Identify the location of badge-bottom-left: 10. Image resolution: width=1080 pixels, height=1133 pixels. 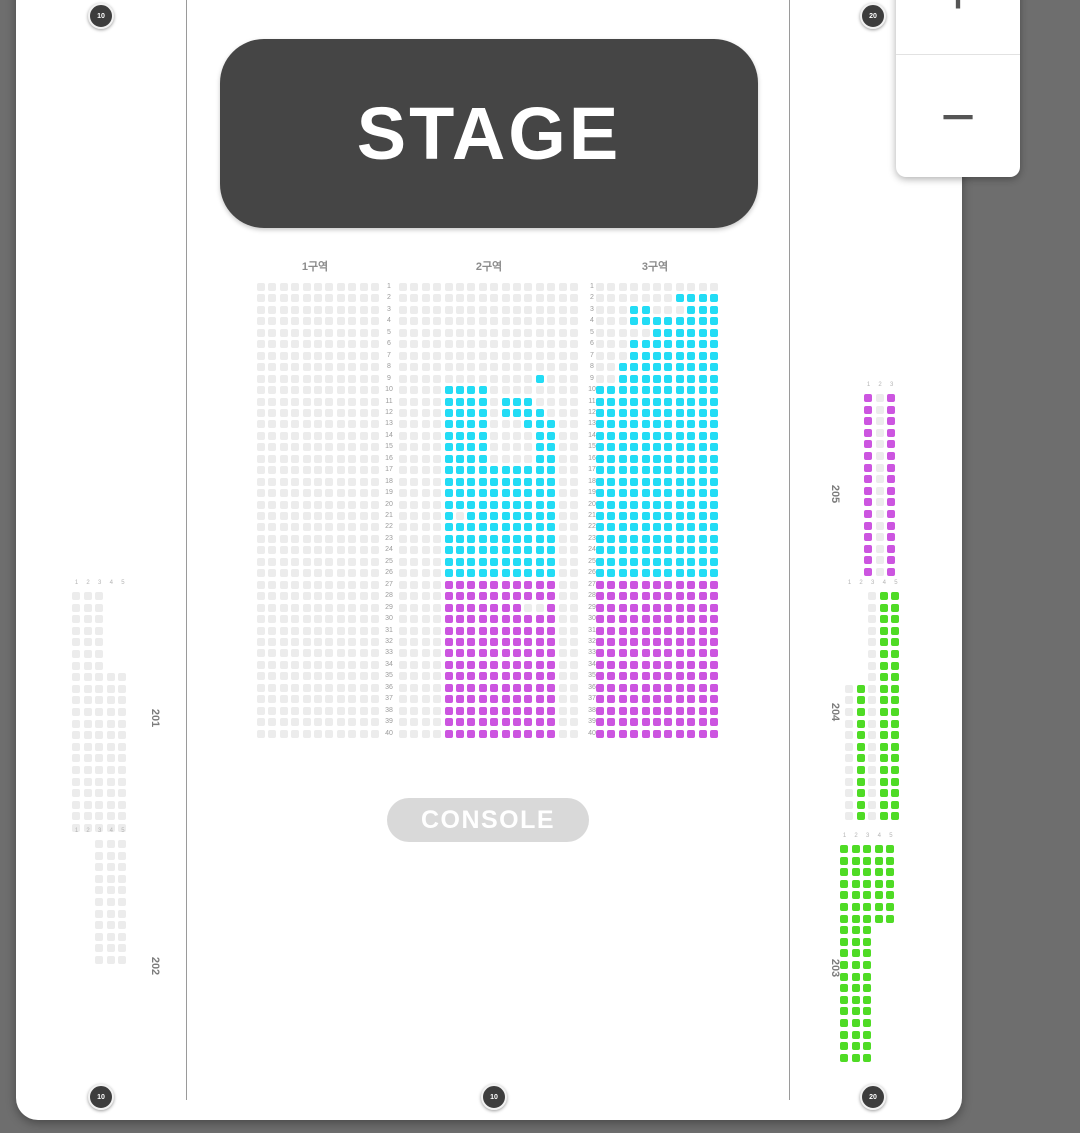
(101, 1097).